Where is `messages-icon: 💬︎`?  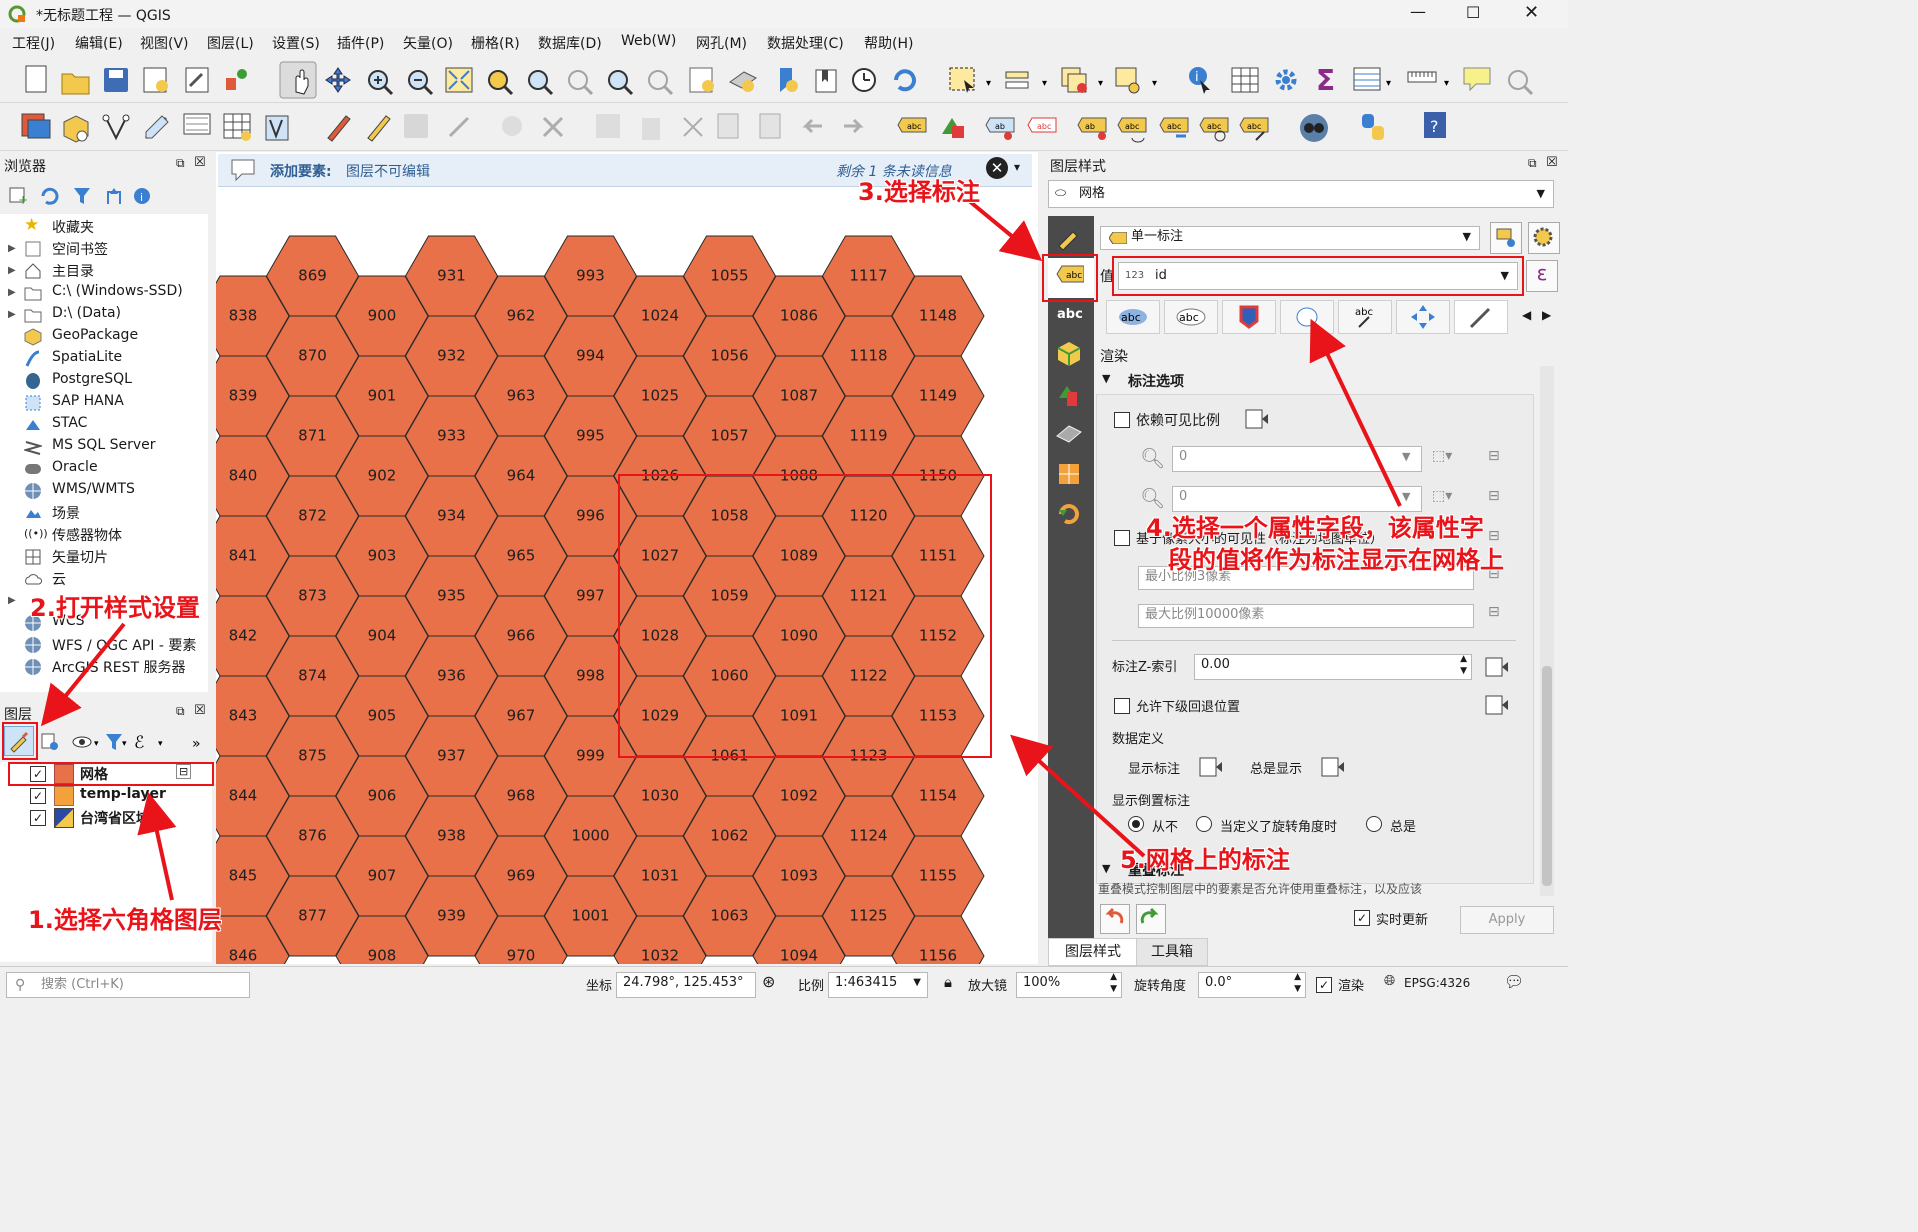
messages-icon: 💬︎ is located at coordinates (1514, 981).